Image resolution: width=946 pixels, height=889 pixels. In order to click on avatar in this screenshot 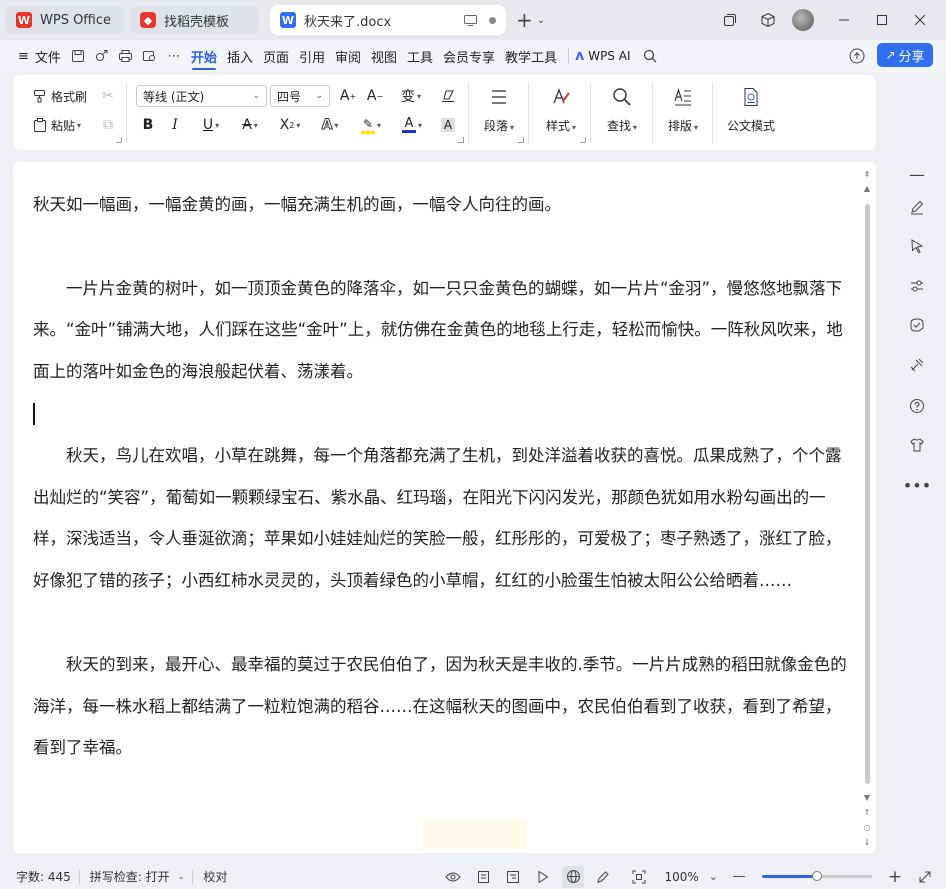, I will do `click(803, 20)`.